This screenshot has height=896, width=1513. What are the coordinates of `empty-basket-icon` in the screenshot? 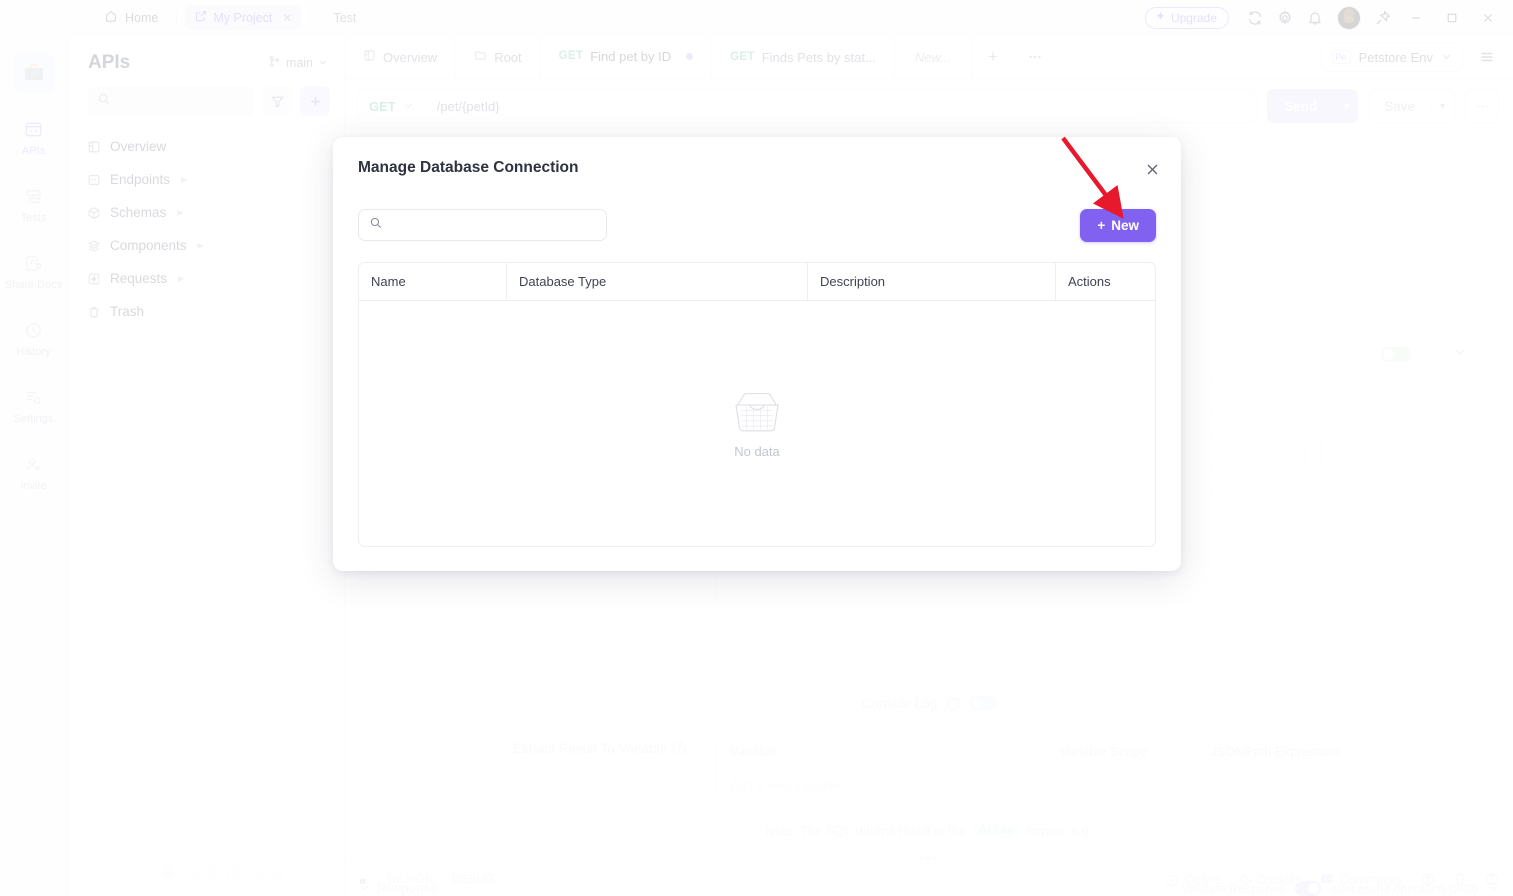 It's located at (757, 414).